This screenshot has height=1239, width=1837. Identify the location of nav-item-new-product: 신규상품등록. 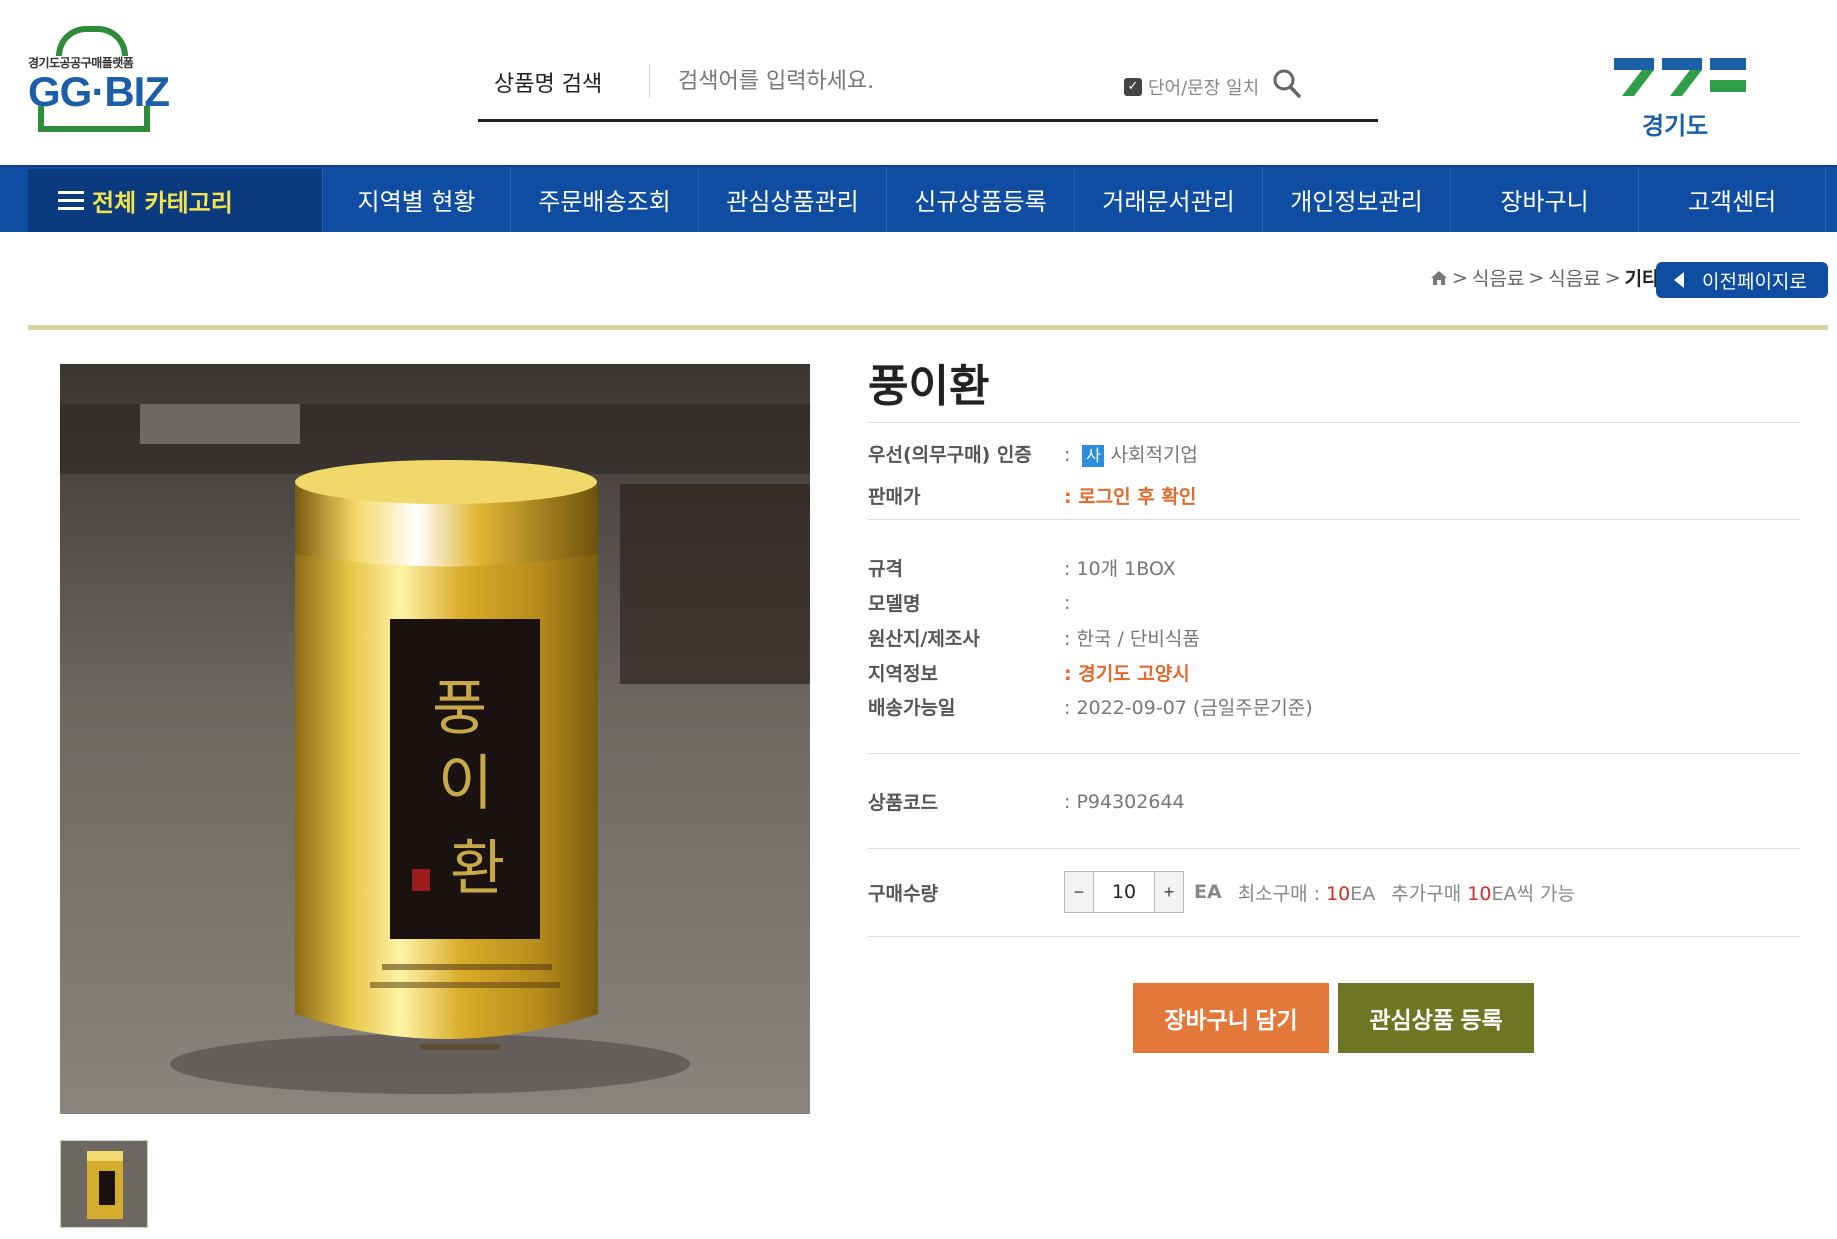
(980, 199).